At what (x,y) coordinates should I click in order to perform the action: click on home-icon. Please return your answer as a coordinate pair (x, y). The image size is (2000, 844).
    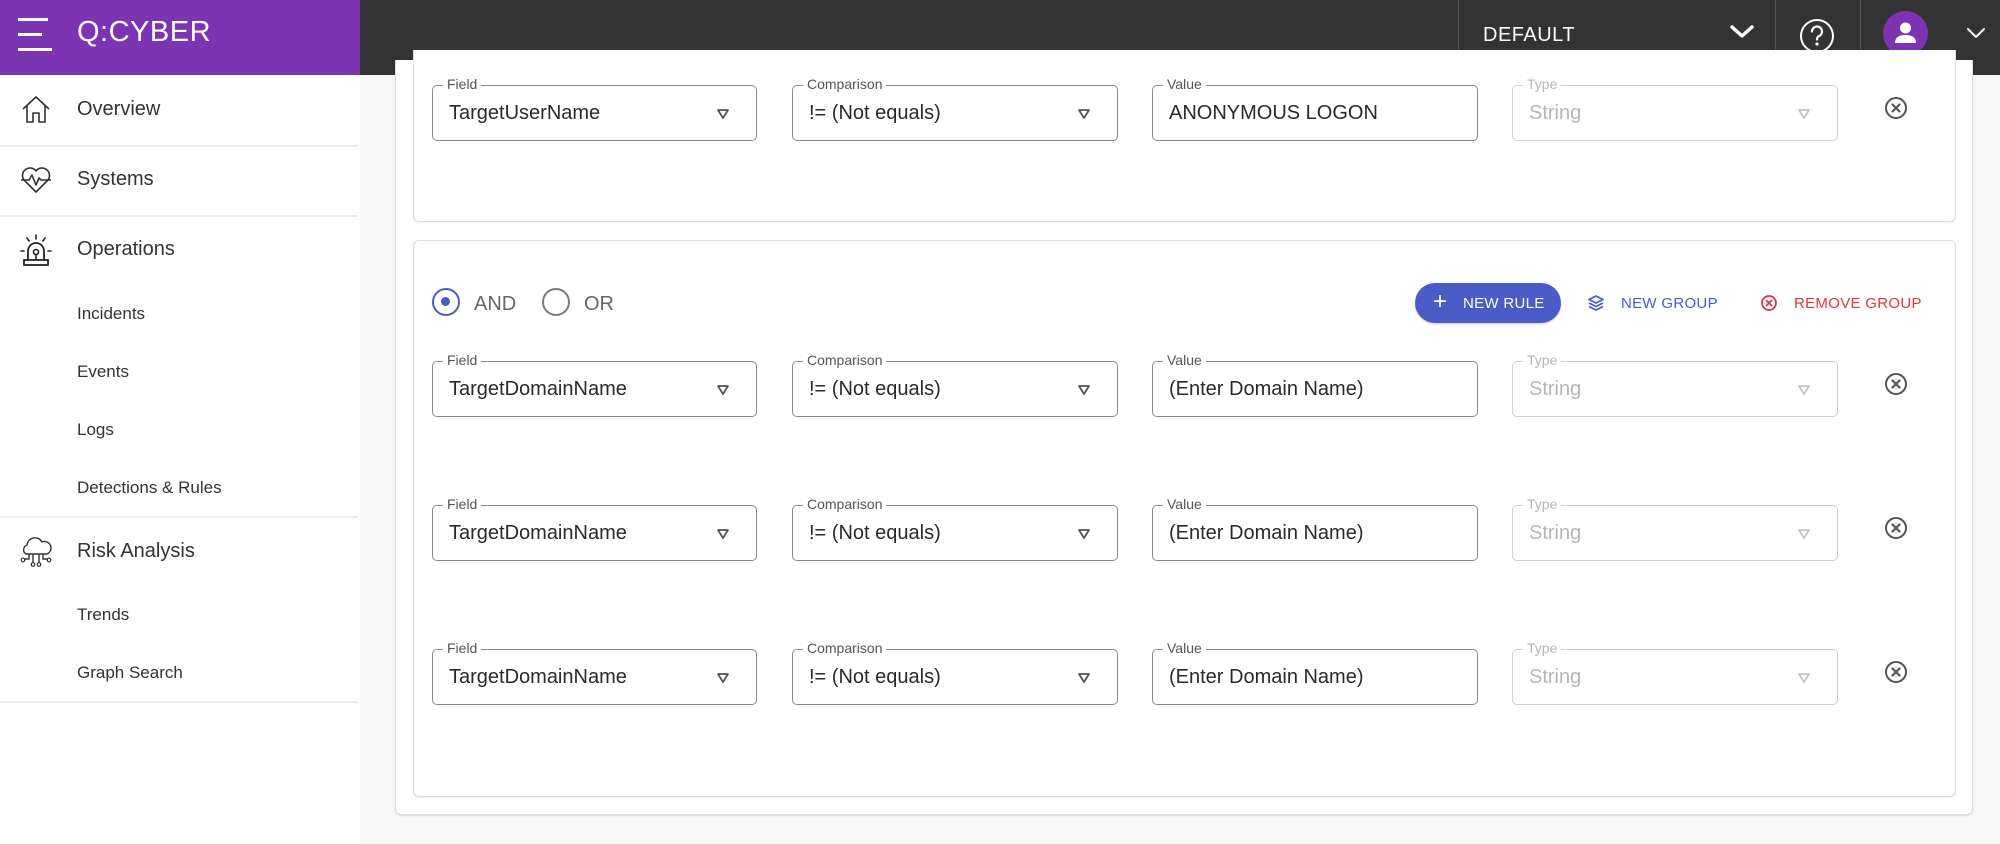
    Looking at the image, I should click on (36, 109).